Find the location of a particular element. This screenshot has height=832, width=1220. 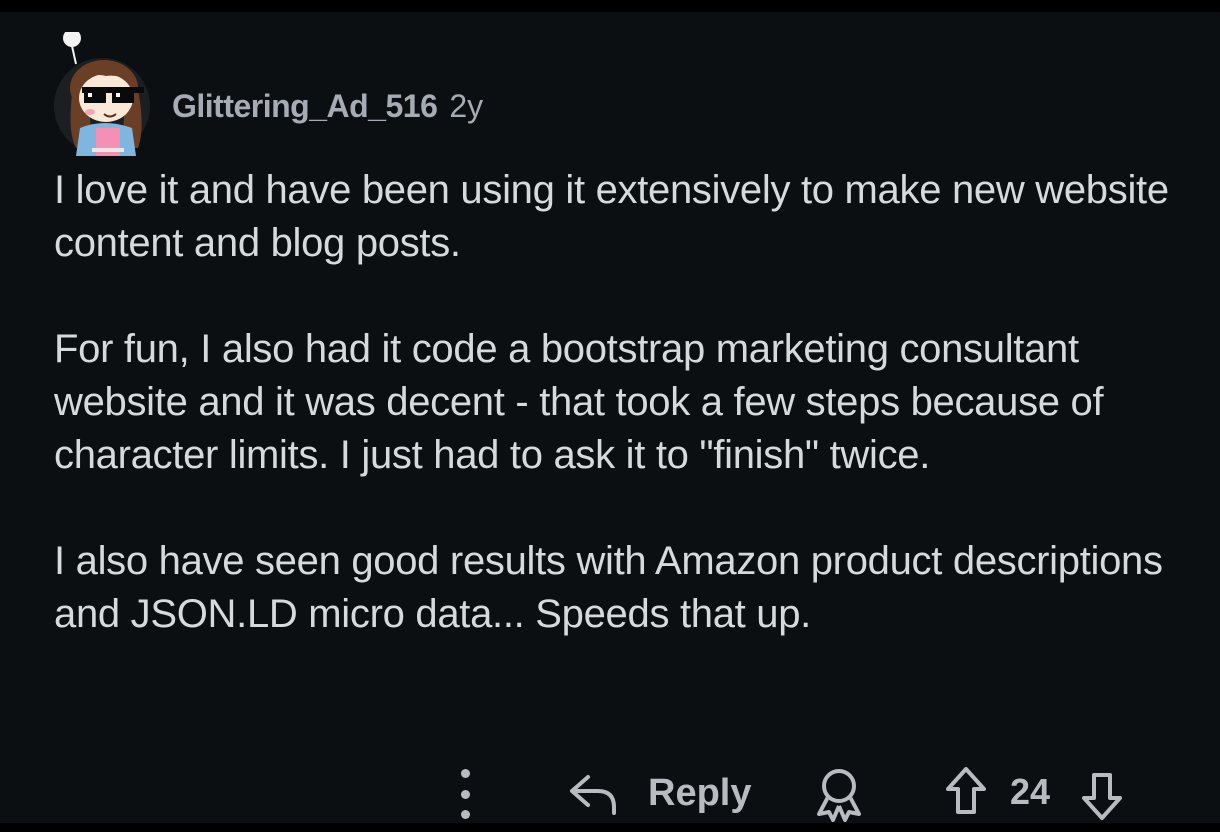

upvote-arrow-icon is located at coordinates (966, 790).